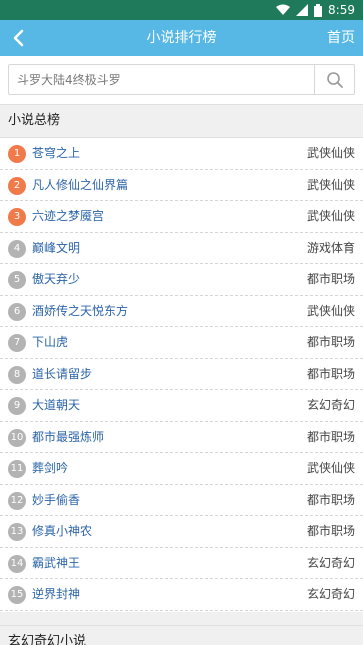  What do you see at coordinates (181, 185) in the screenshot?
I see `list-item: 2 凡人修仙之仙界篇 武侠仙侠` at bounding box center [181, 185].